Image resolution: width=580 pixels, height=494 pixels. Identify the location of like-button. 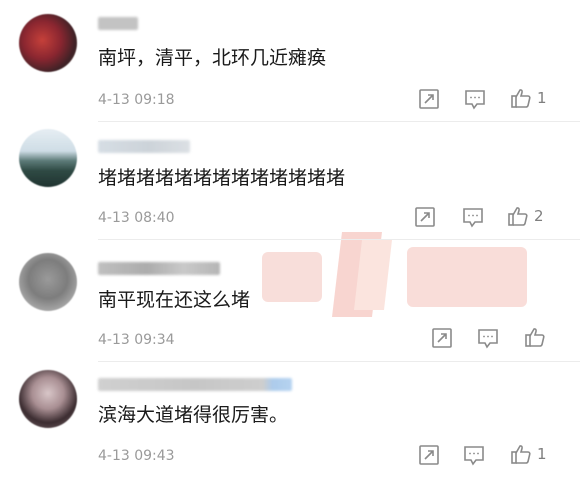
(537, 337).